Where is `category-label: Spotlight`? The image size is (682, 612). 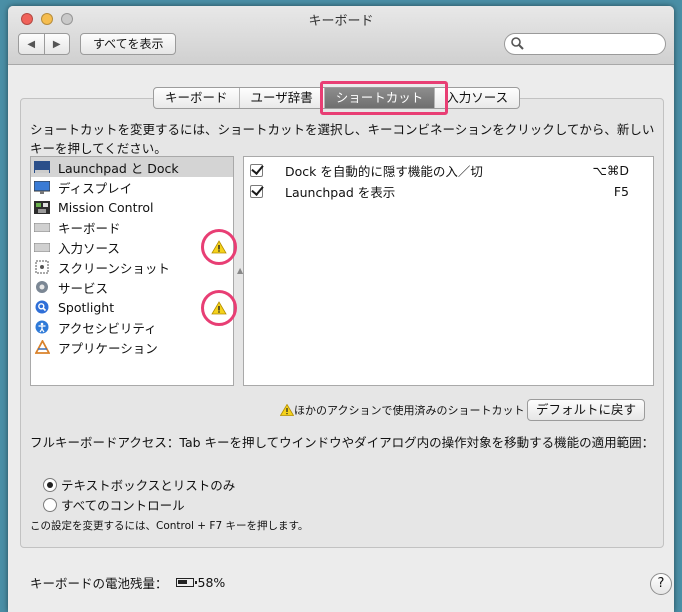 category-label: Spotlight is located at coordinates (86, 307).